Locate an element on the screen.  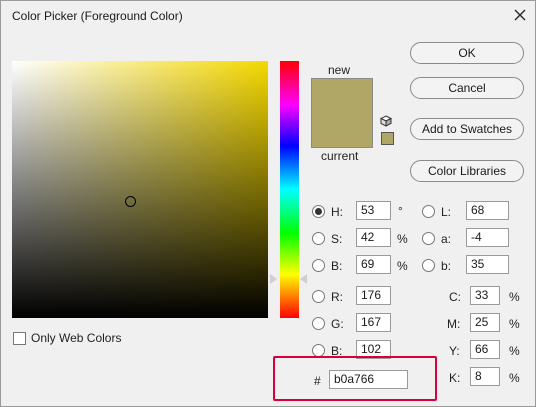
green-radio is located at coordinates (318, 323).